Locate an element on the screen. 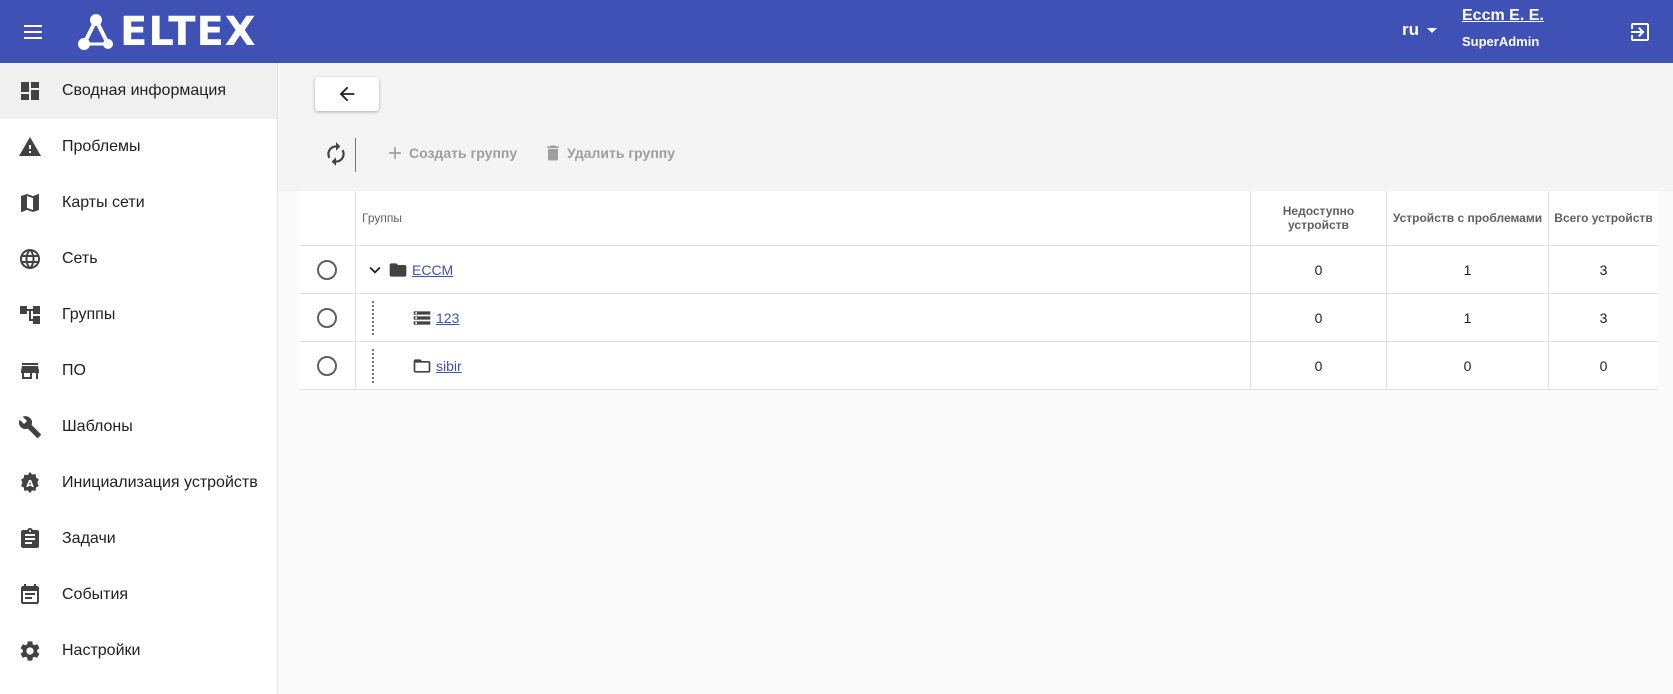  table-row: ECCM 0 1 3 is located at coordinates (978, 270).